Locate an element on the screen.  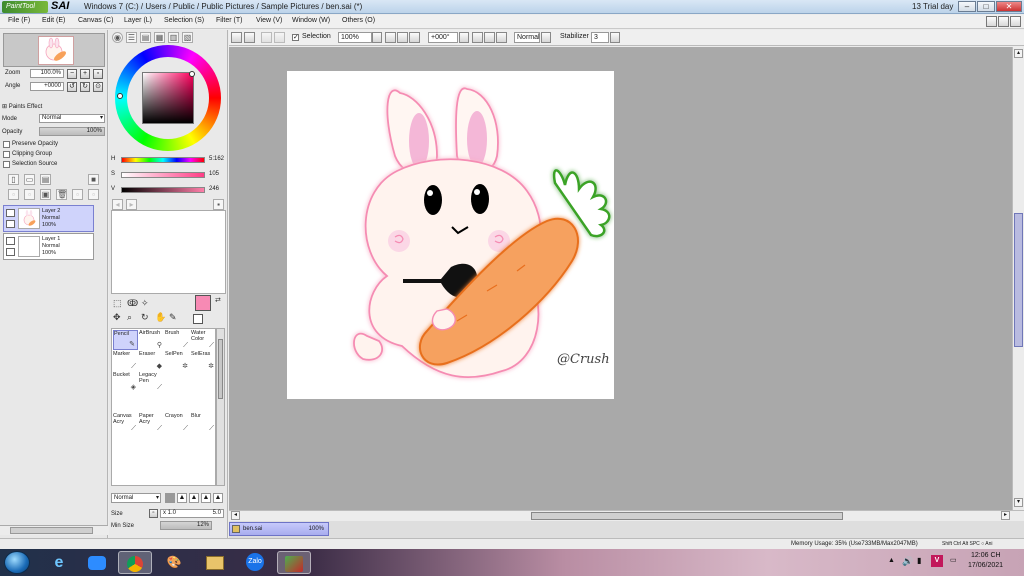
zoom-icon is located at coordinates (97, 562).